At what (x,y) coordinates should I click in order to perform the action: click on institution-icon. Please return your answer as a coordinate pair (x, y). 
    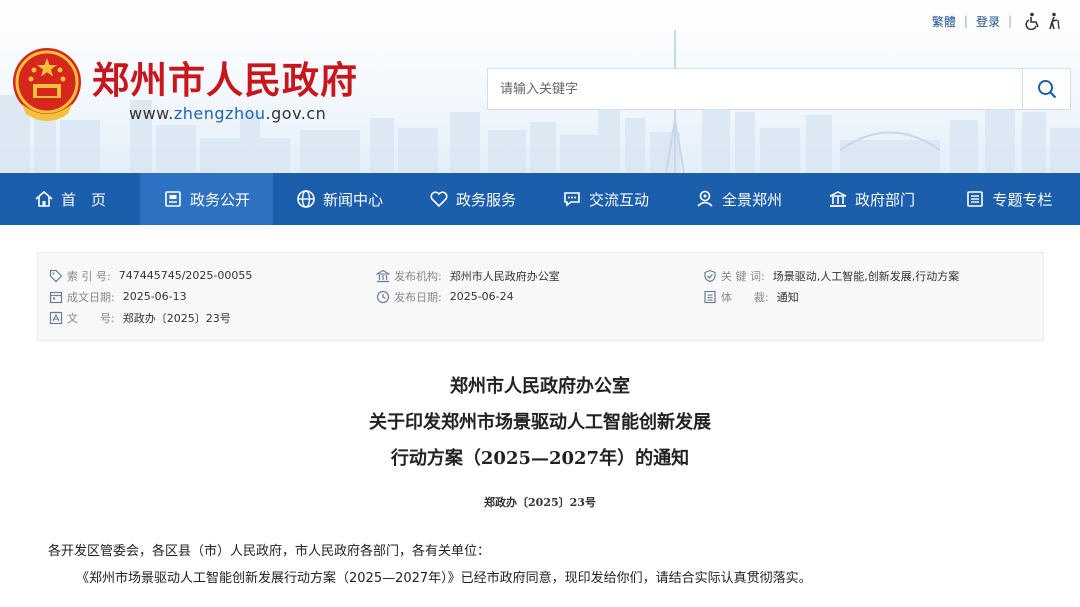
    Looking at the image, I should click on (383, 276).